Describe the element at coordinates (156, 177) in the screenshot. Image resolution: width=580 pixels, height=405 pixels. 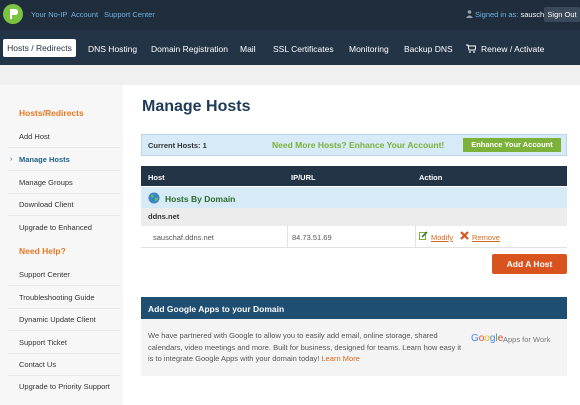
I see `header-host: Host` at that location.